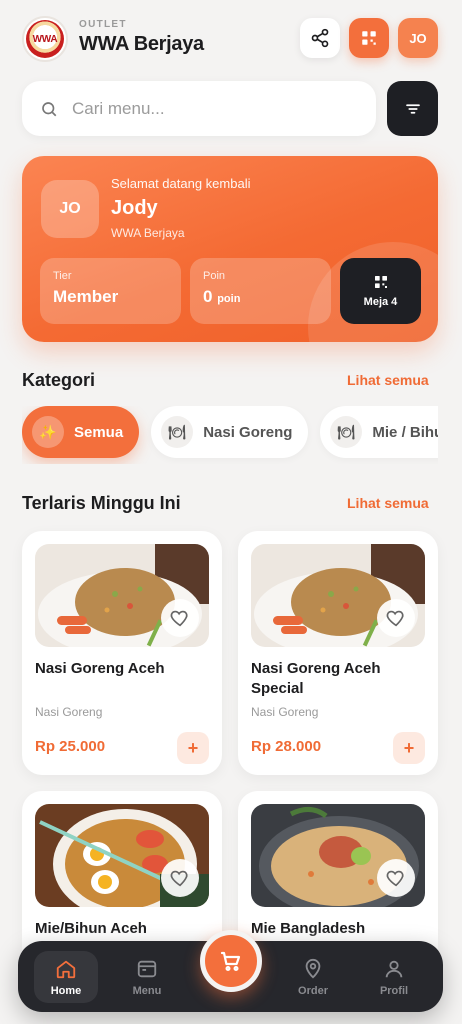  Describe the element at coordinates (388, 503) in the screenshot. I see `bestsellers-see-all-link: Lihat semua` at that location.